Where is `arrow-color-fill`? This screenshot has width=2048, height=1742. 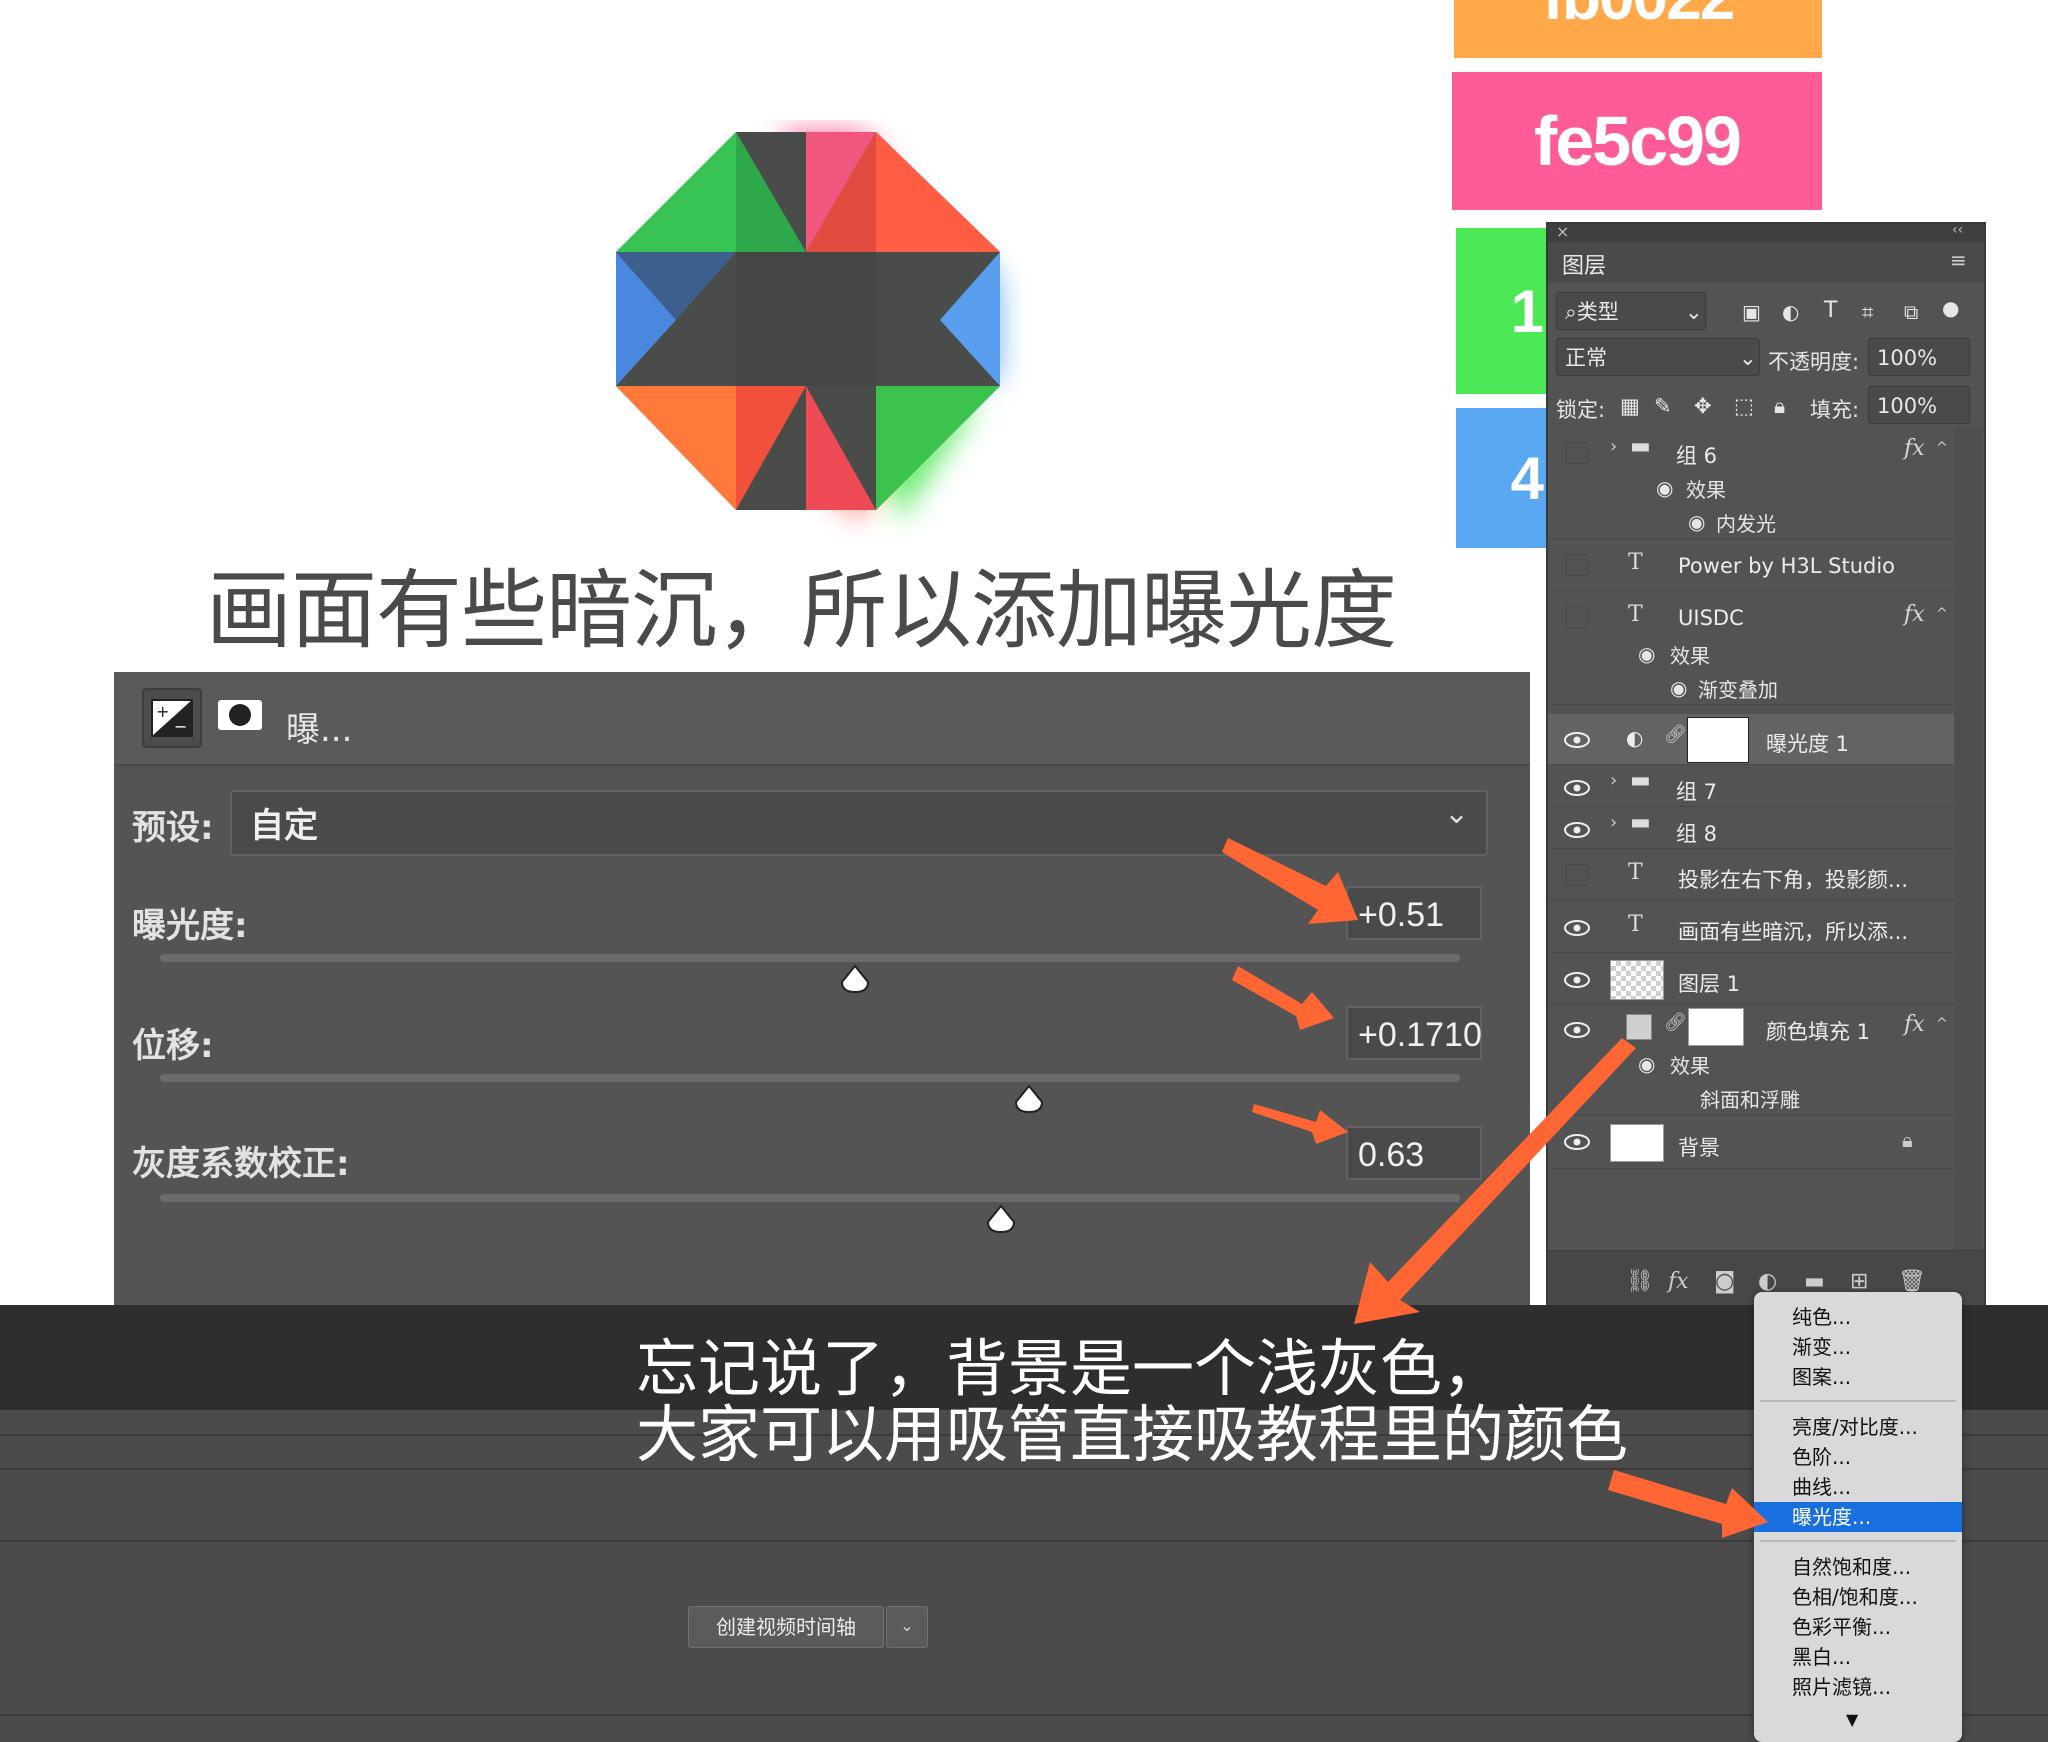 arrow-color-fill is located at coordinates (1495, 1181).